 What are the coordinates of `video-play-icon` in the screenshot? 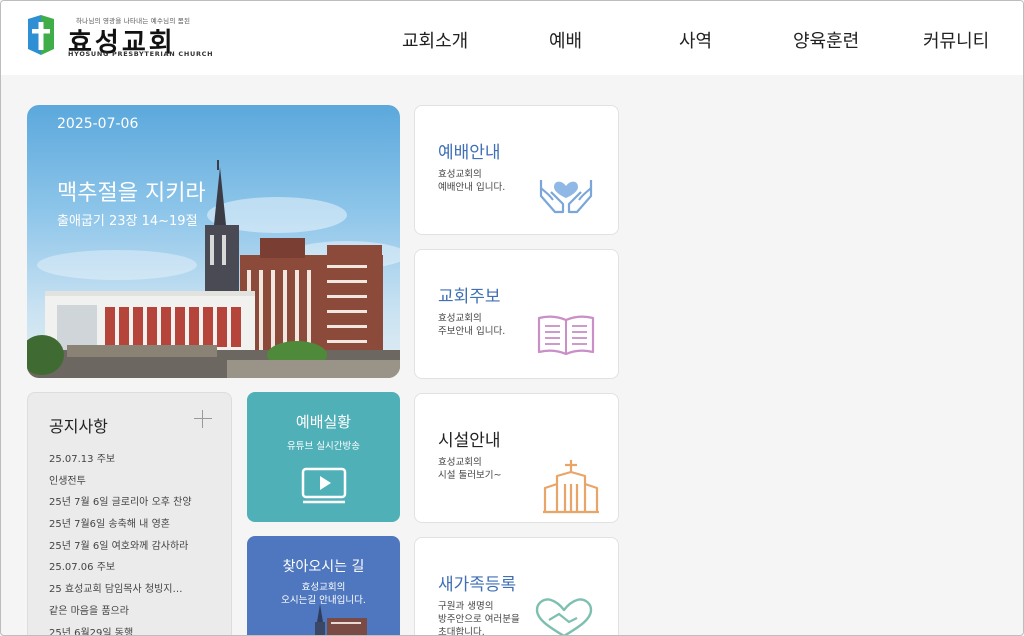 It's located at (324, 485).